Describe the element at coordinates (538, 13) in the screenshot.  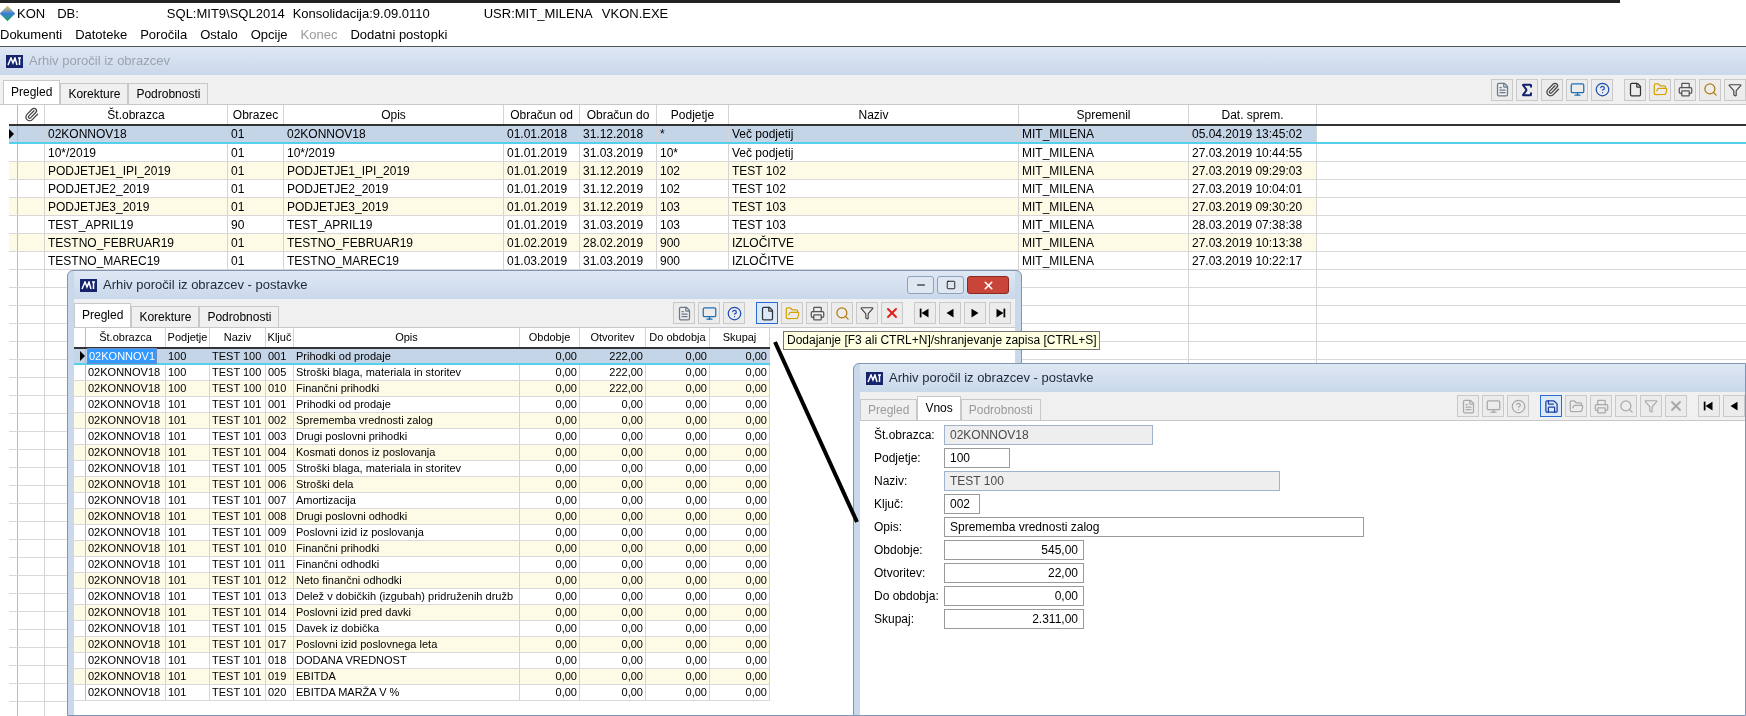
I see `user-name: USR:MIT_MILENA` at that location.